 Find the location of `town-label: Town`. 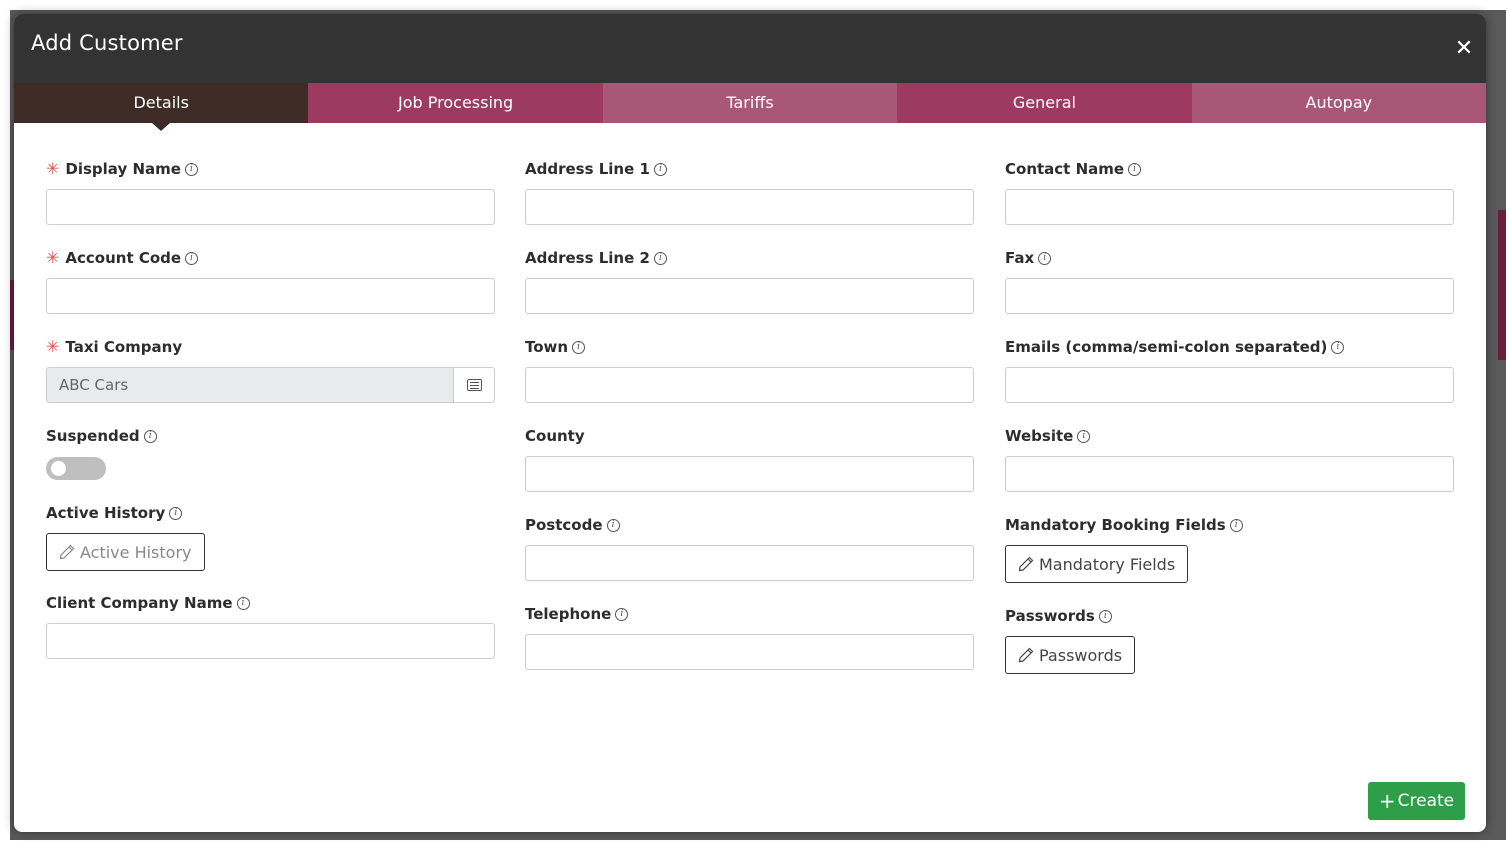

town-label: Town is located at coordinates (547, 347).